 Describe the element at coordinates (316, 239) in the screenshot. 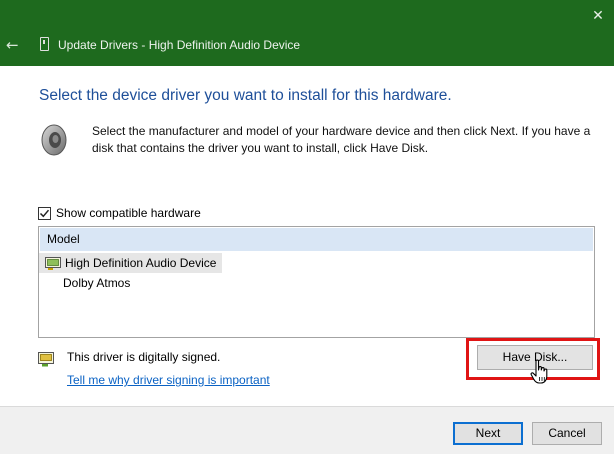

I see `model-column-header: Model` at that location.